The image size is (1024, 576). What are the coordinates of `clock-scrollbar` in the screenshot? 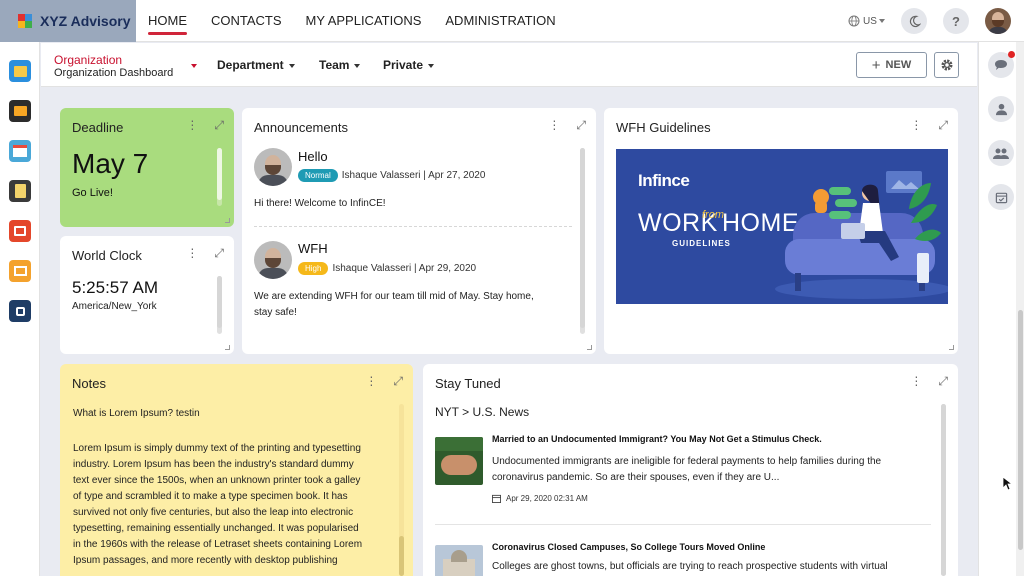 It's located at (219, 305).